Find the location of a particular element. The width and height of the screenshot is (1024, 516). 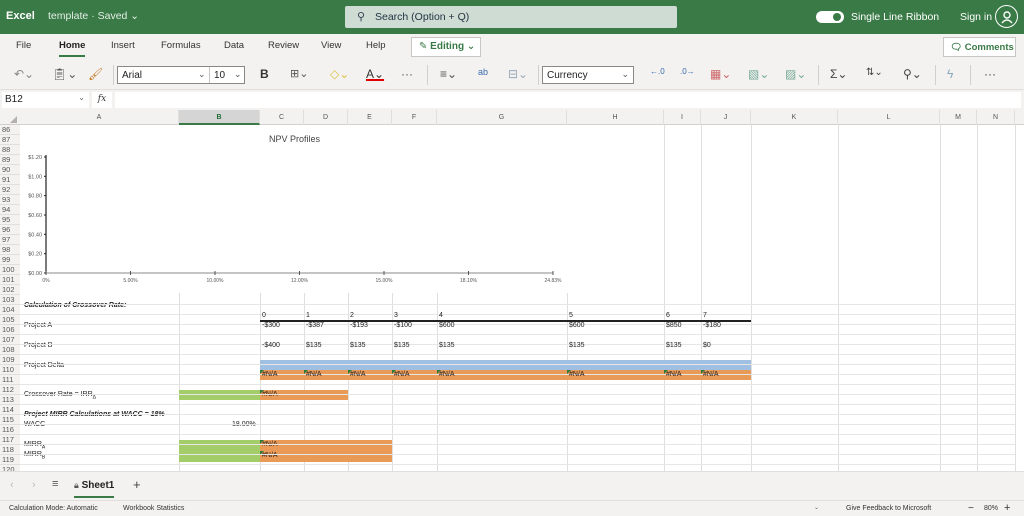

tab-data: Data is located at coordinates (234, 45).